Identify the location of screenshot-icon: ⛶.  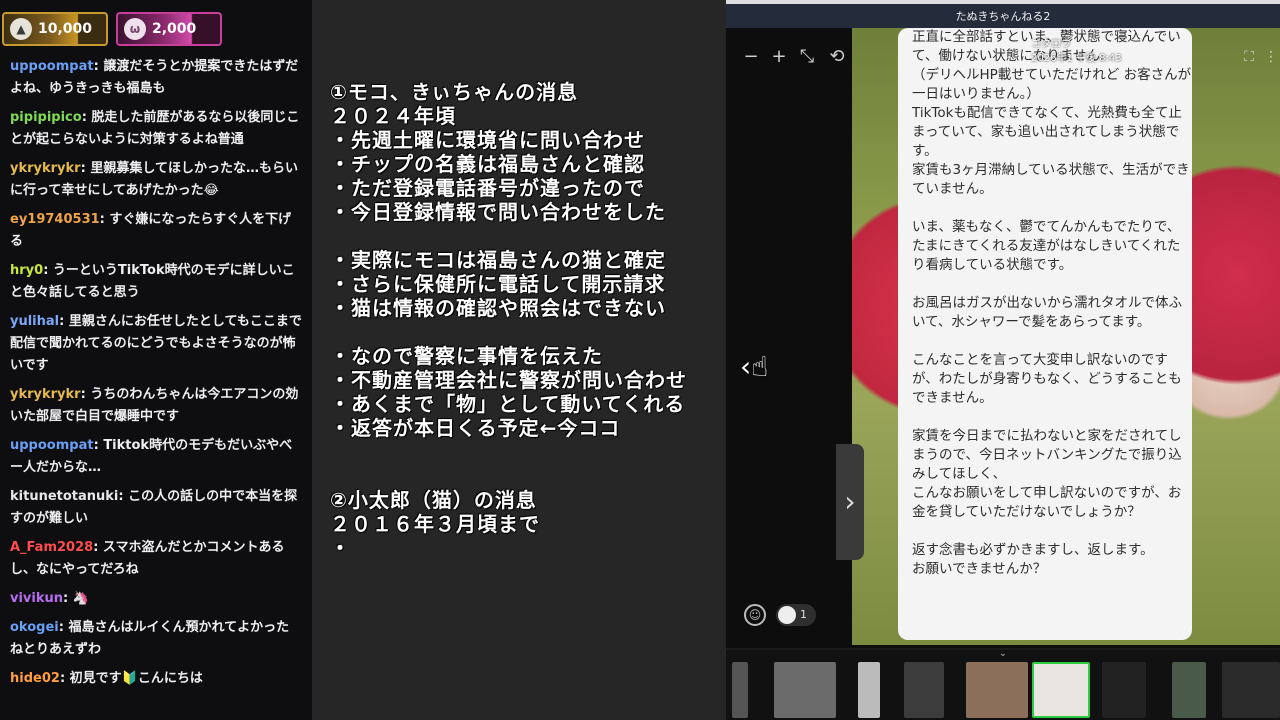
(1249, 57).